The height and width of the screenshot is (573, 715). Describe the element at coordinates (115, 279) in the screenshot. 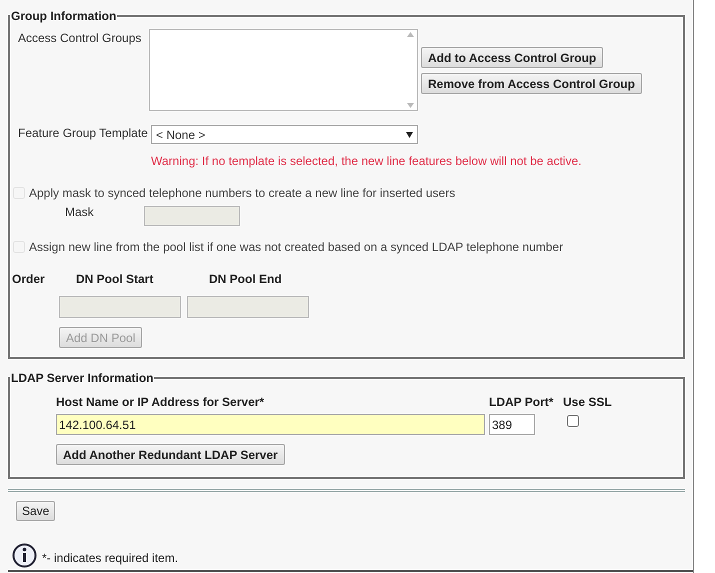

I see `column-header: DN Pool Start` at that location.